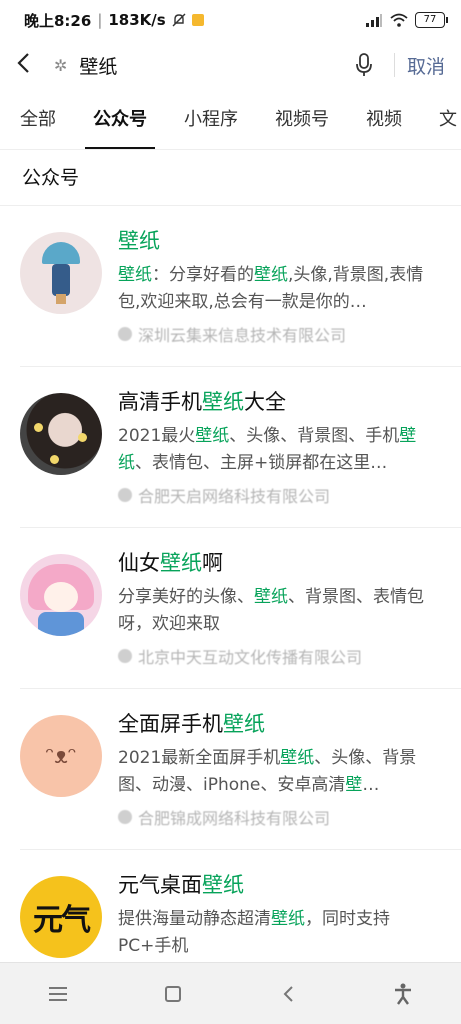 The width and height of the screenshot is (461, 1024). Describe the element at coordinates (279, 656) in the screenshot. I see `account-organization: 北京中天互动文化传播有限公司` at that location.